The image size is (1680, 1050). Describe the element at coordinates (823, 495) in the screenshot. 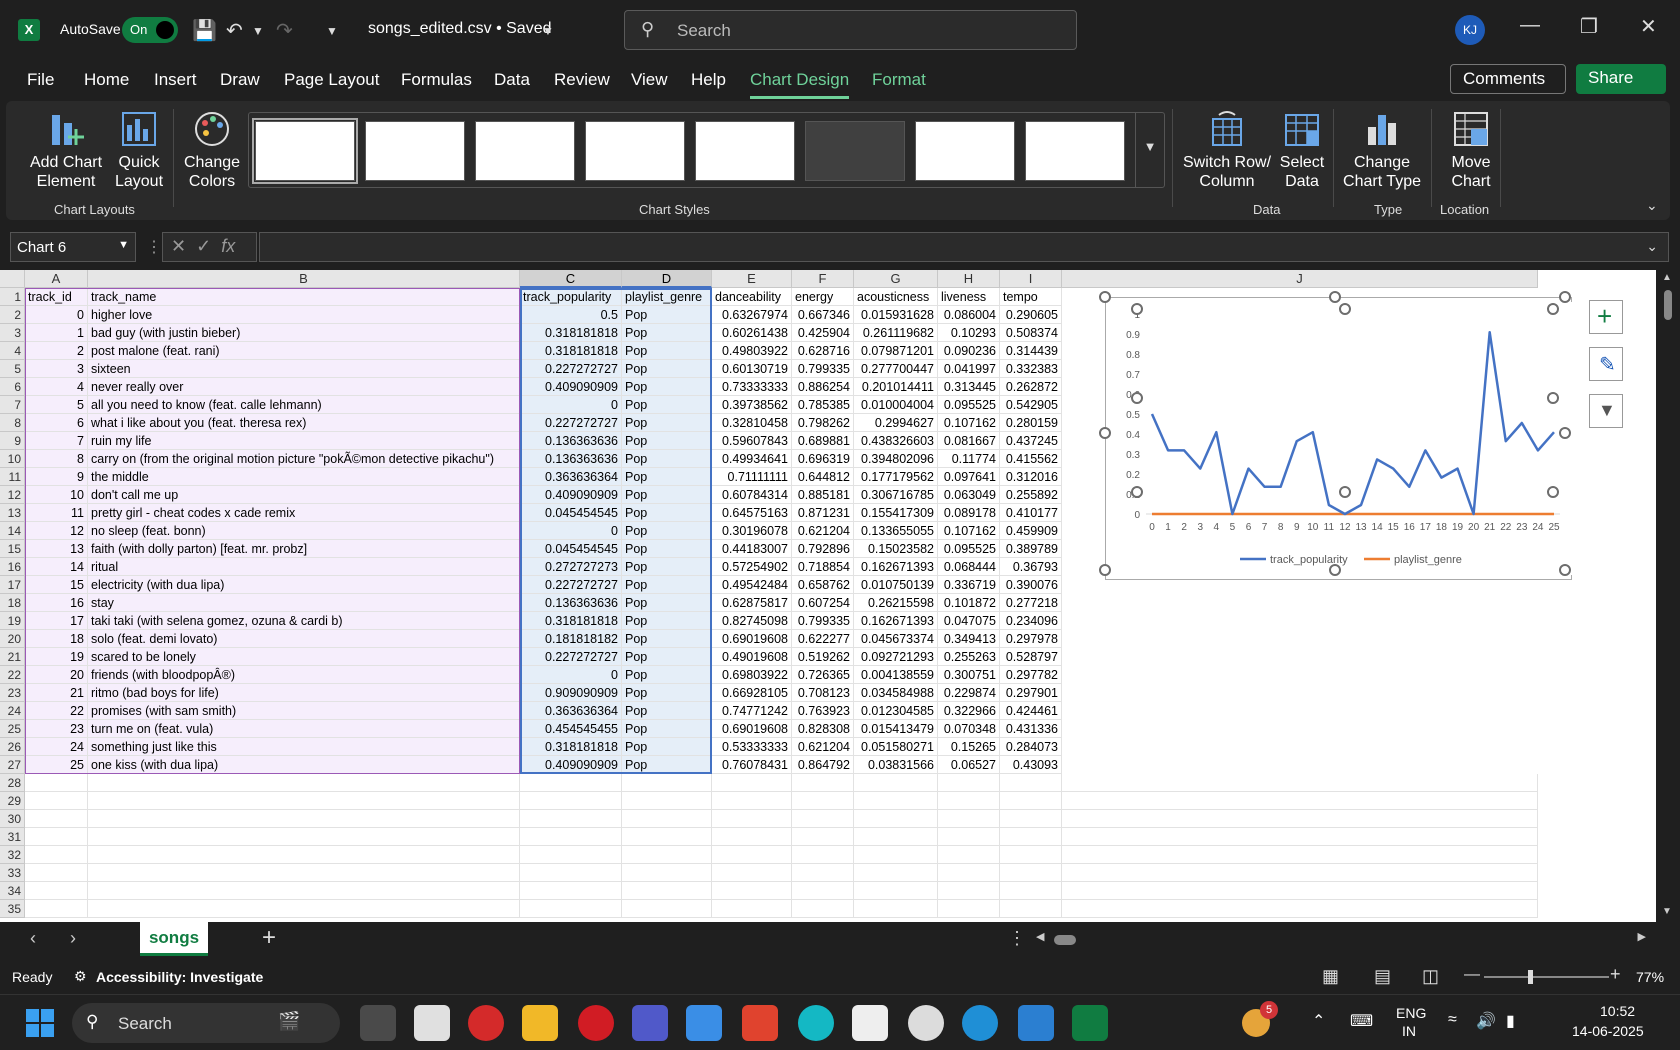

I see `cell: 0.885181` at that location.